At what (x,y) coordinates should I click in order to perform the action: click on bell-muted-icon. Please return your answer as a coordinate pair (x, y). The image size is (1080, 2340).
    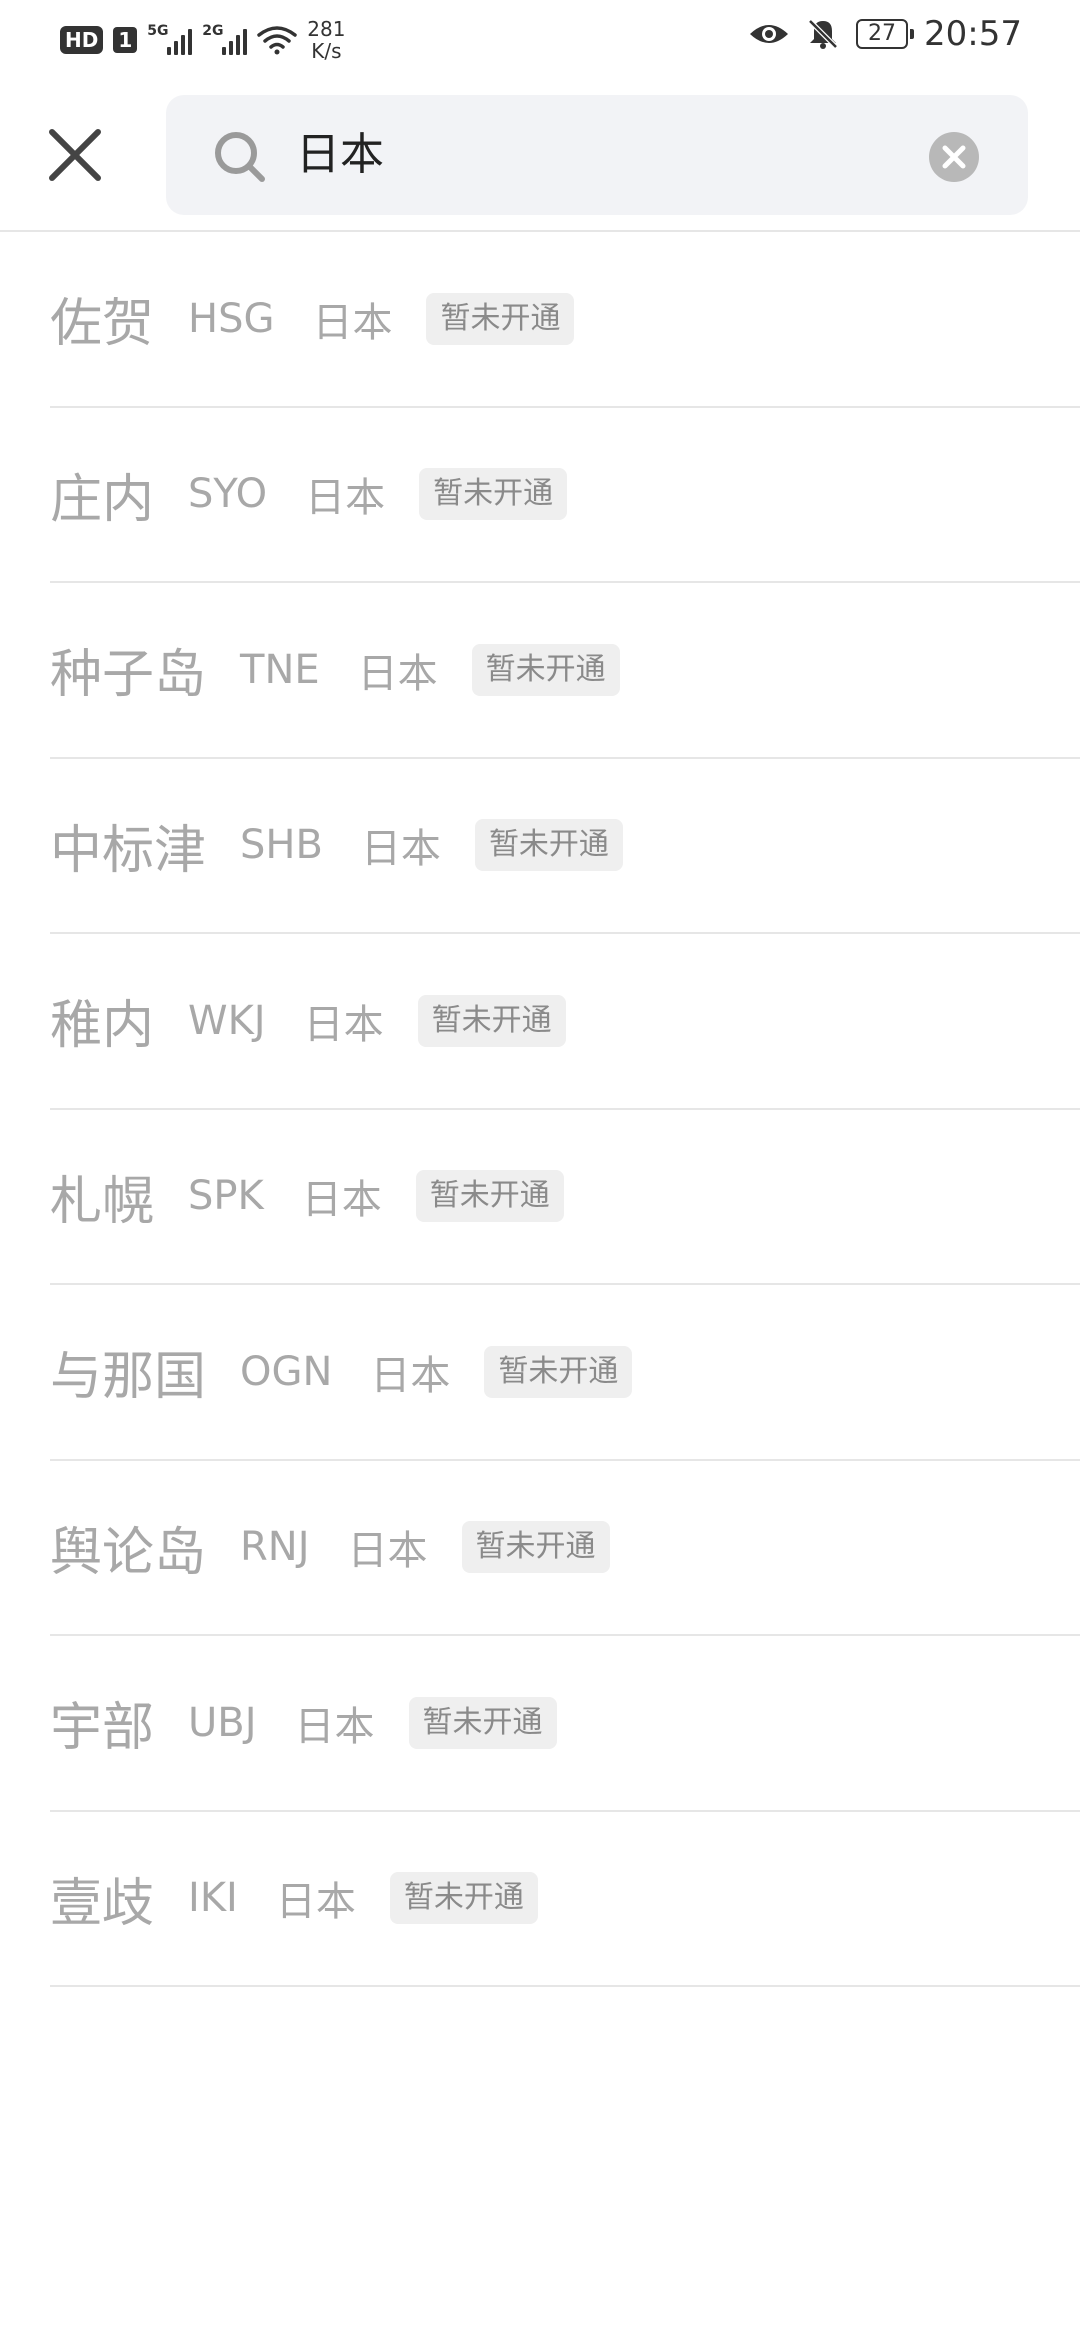
    Looking at the image, I should click on (823, 34).